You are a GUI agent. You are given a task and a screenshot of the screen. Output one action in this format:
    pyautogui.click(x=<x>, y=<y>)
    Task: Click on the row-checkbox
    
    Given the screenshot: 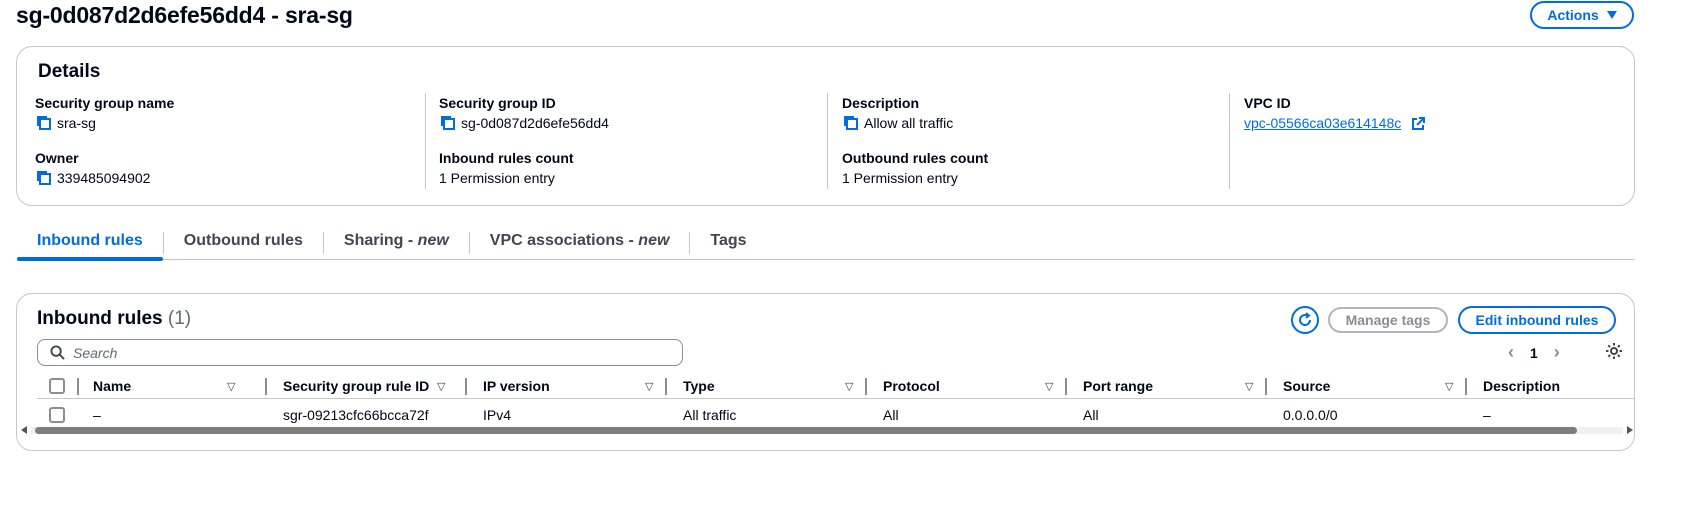 What is the action you would take?
    pyautogui.click(x=57, y=415)
    